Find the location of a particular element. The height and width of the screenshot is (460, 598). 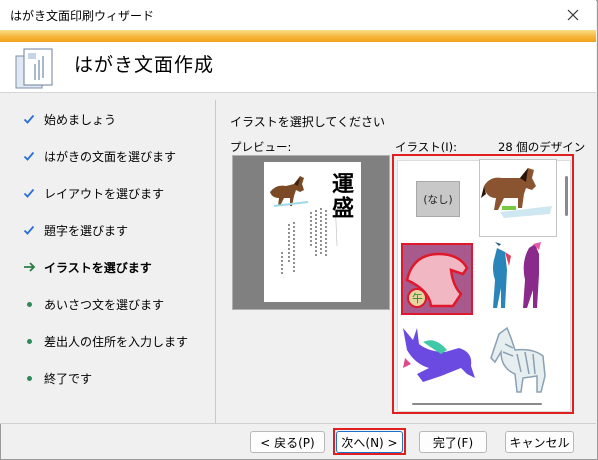

step-item-finish: 終了です is located at coordinates (57, 378).